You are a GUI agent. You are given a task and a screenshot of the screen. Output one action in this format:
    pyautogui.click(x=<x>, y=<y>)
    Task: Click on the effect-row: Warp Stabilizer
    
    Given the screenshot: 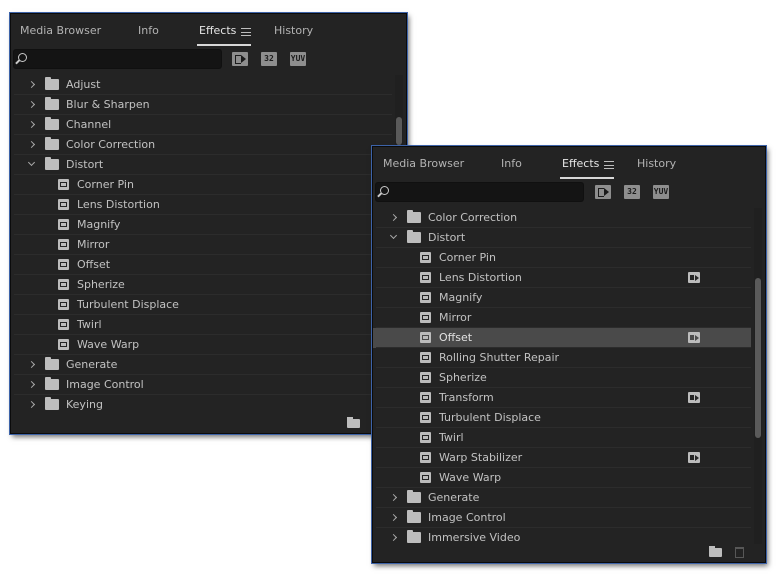 What is the action you would take?
    pyautogui.click(x=562, y=458)
    